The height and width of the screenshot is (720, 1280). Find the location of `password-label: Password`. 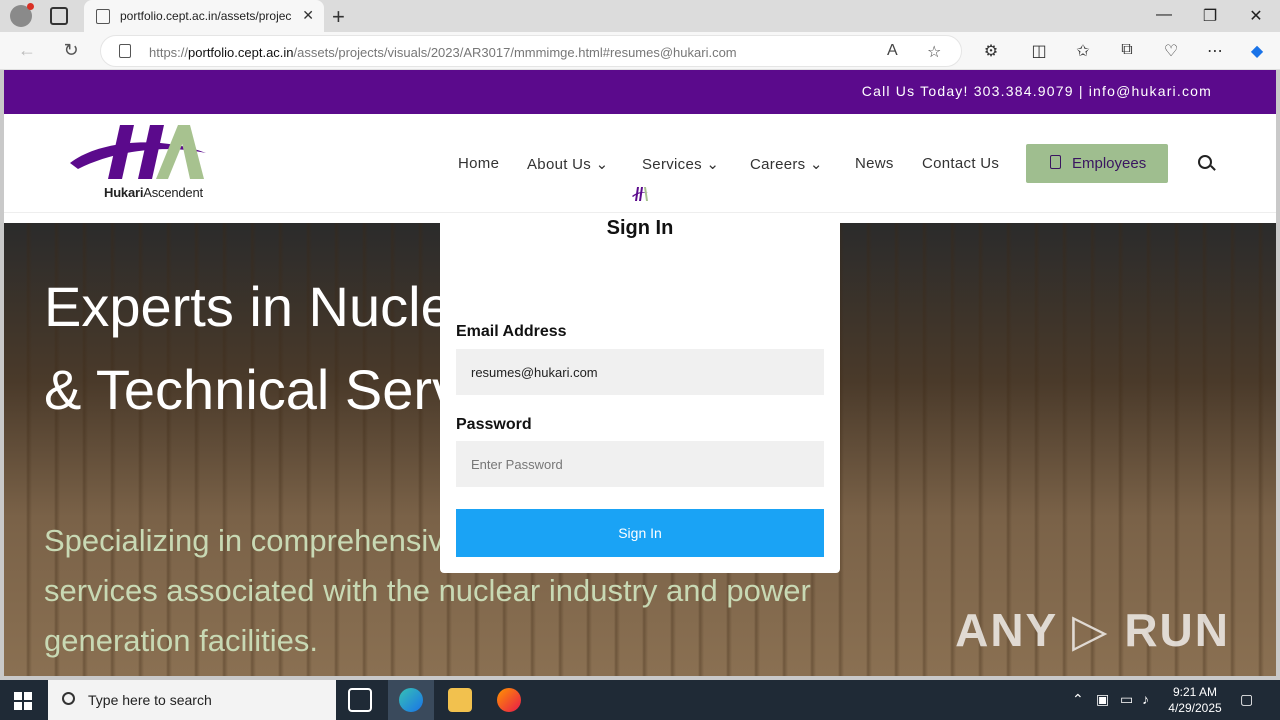

password-label: Password is located at coordinates (494, 424).